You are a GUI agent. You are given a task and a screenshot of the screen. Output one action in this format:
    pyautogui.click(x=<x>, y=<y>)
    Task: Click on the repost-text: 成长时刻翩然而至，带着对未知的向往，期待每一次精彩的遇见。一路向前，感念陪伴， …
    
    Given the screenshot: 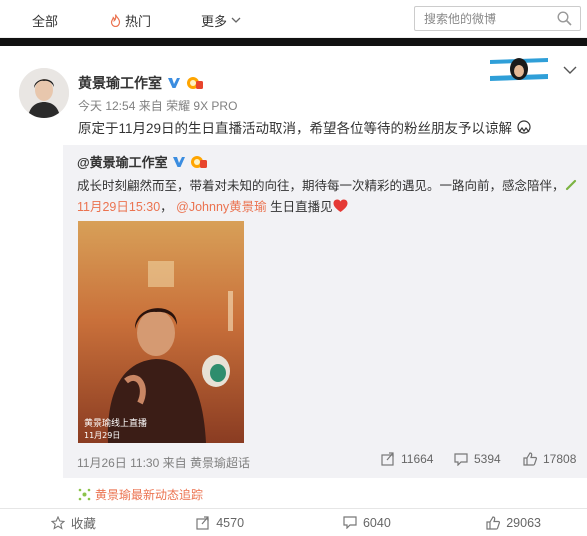 What is the action you would take?
    pyautogui.click(x=327, y=197)
    